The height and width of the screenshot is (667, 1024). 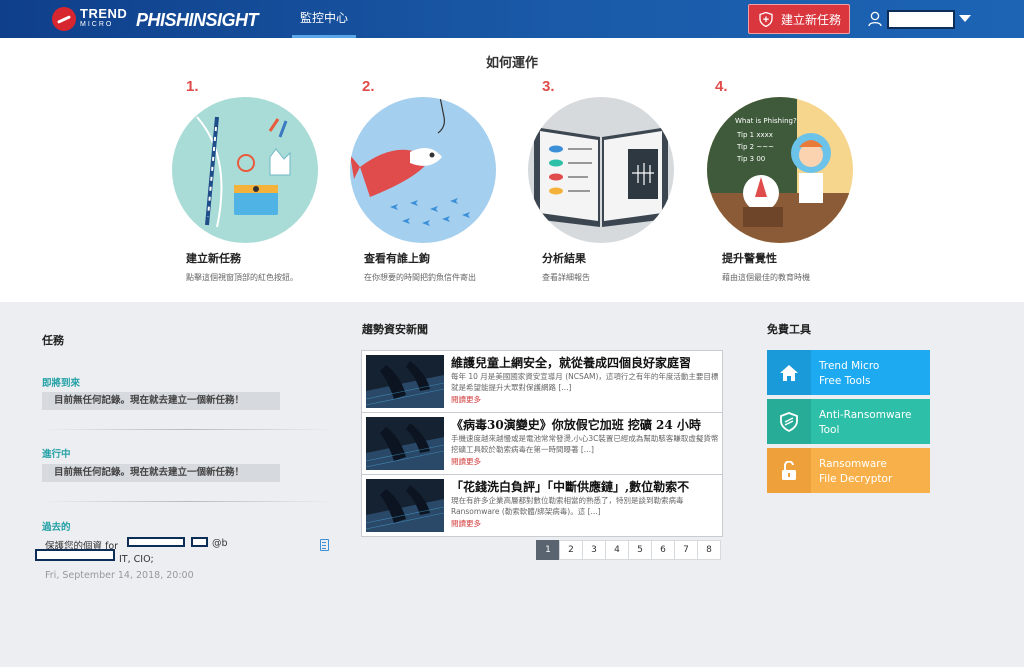 I want to click on page-button: 6, so click(x=663, y=550).